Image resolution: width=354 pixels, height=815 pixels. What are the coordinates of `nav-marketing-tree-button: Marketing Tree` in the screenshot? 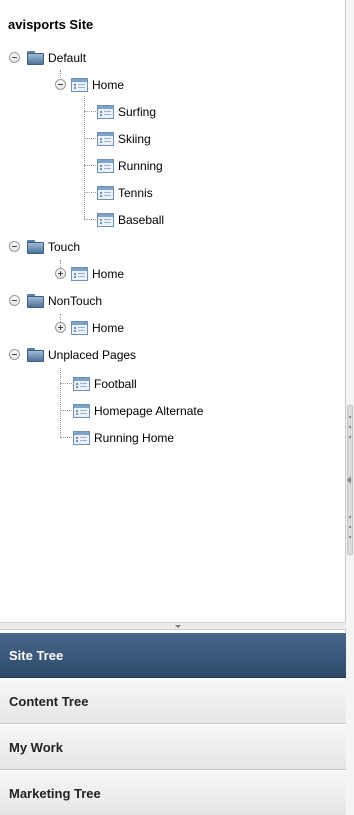 It's located at (173, 792).